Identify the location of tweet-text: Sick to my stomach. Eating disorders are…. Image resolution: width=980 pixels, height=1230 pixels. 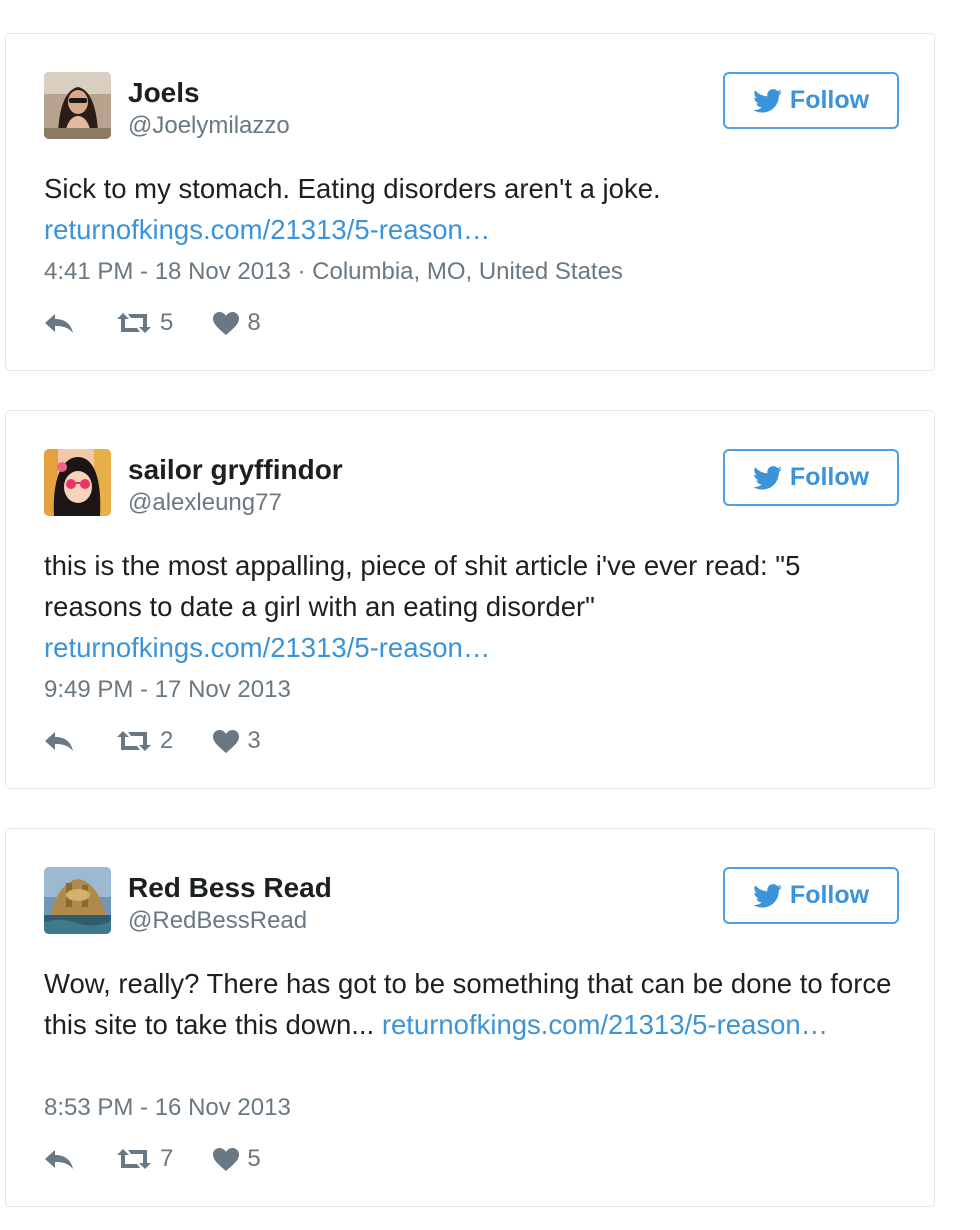
(474, 209).